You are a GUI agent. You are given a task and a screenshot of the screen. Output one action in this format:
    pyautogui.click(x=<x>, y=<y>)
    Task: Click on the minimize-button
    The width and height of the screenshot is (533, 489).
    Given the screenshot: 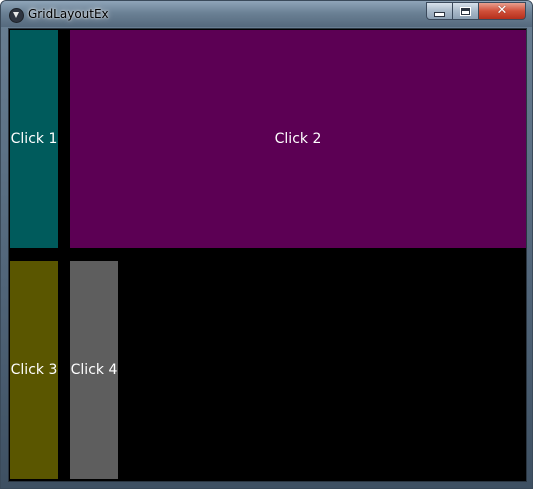 What is the action you would take?
    pyautogui.click(x=439, y=11)
    